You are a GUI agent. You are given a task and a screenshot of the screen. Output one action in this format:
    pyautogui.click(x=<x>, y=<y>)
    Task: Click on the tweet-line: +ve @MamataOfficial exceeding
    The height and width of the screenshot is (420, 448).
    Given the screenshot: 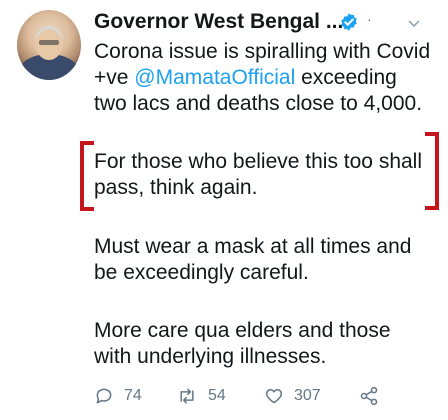 What is the action you would take?
    pyautogui.click(x=266, y=78)
    